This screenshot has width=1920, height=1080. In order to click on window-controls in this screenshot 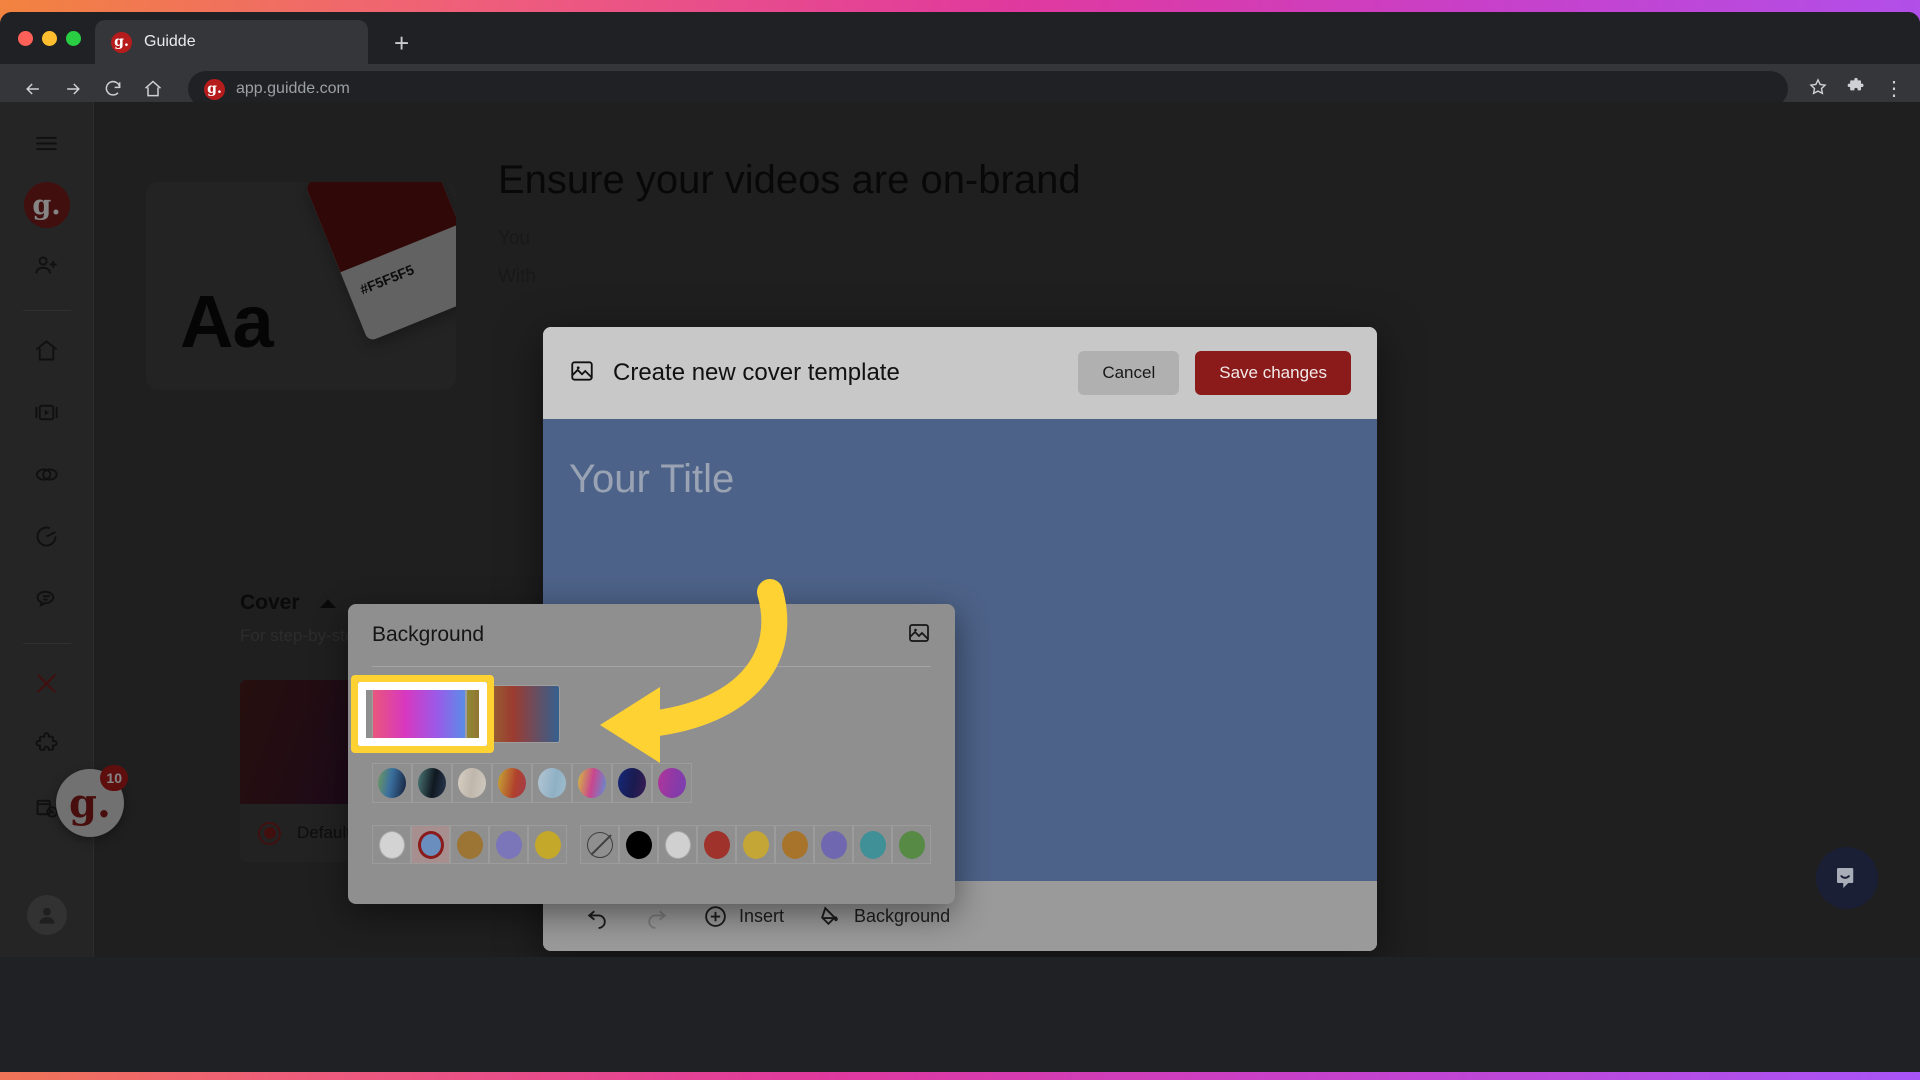, I will do `click(54, 38)`.